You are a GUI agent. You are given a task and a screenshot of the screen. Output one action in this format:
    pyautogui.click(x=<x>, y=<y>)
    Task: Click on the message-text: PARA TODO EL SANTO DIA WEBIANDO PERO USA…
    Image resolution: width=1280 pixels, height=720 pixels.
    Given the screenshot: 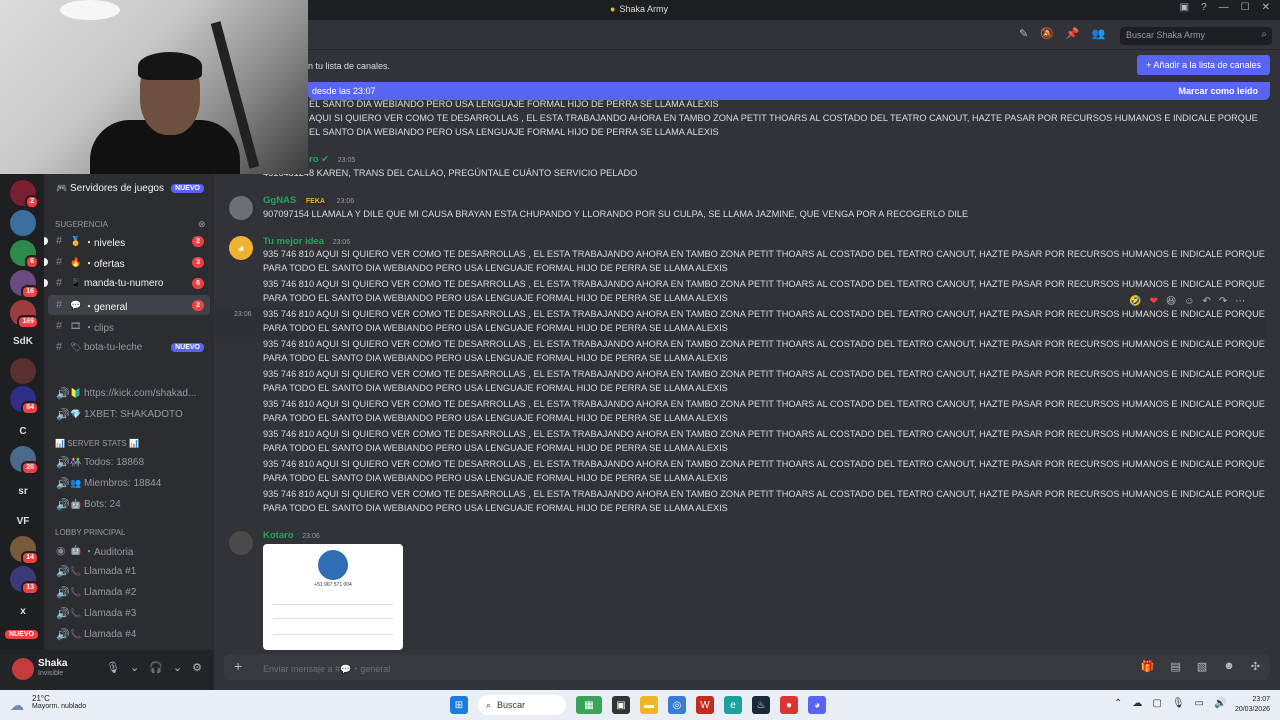 What is the action you would take?
    pyautogui.click(x=495, y=328)
    